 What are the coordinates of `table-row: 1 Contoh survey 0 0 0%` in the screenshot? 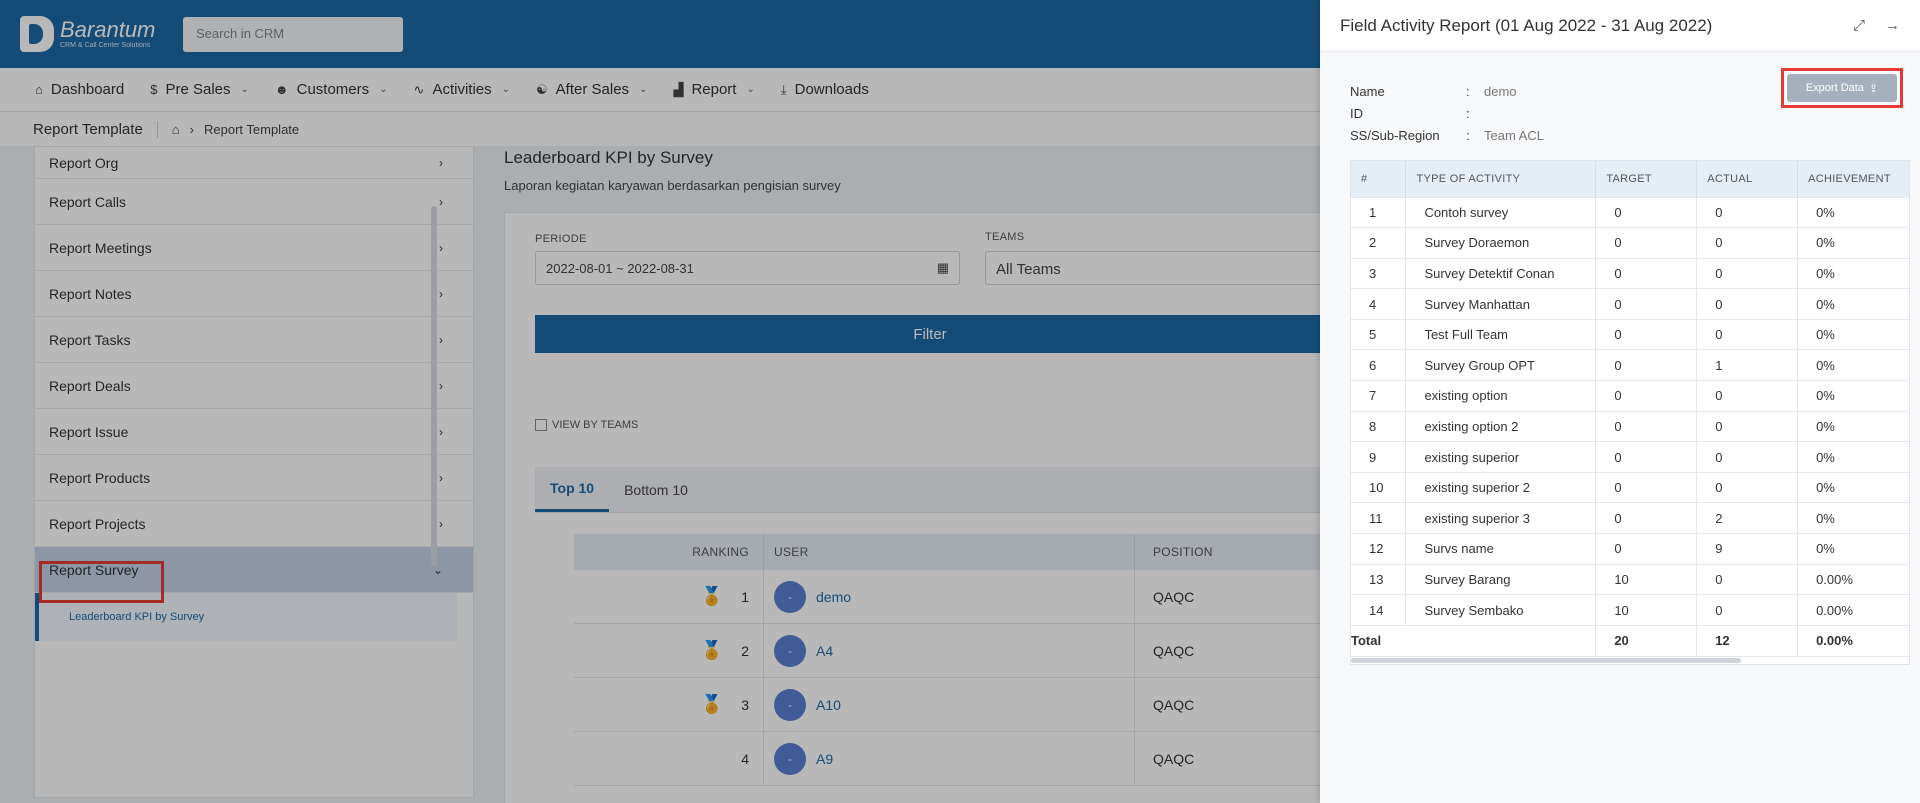 It's located at (1630, 212).